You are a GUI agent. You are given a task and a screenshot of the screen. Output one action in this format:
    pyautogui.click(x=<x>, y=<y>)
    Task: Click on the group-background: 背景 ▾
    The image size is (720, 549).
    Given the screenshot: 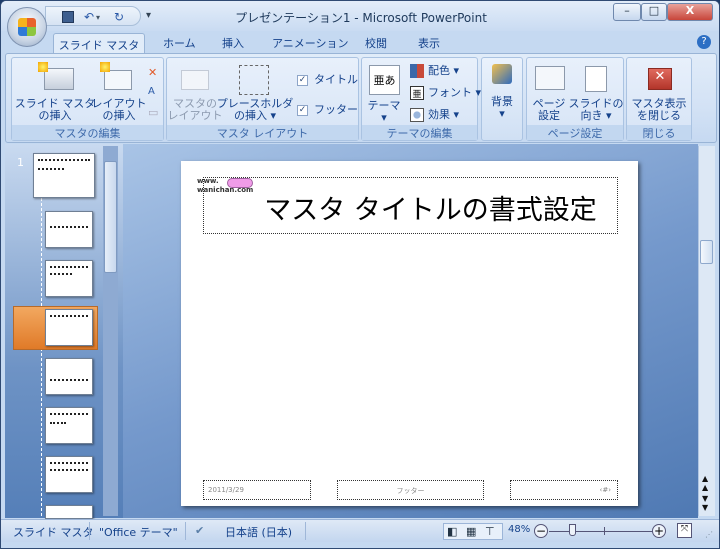 What is the action you would take?
    pyautogui.click(x=502, y=99)
    